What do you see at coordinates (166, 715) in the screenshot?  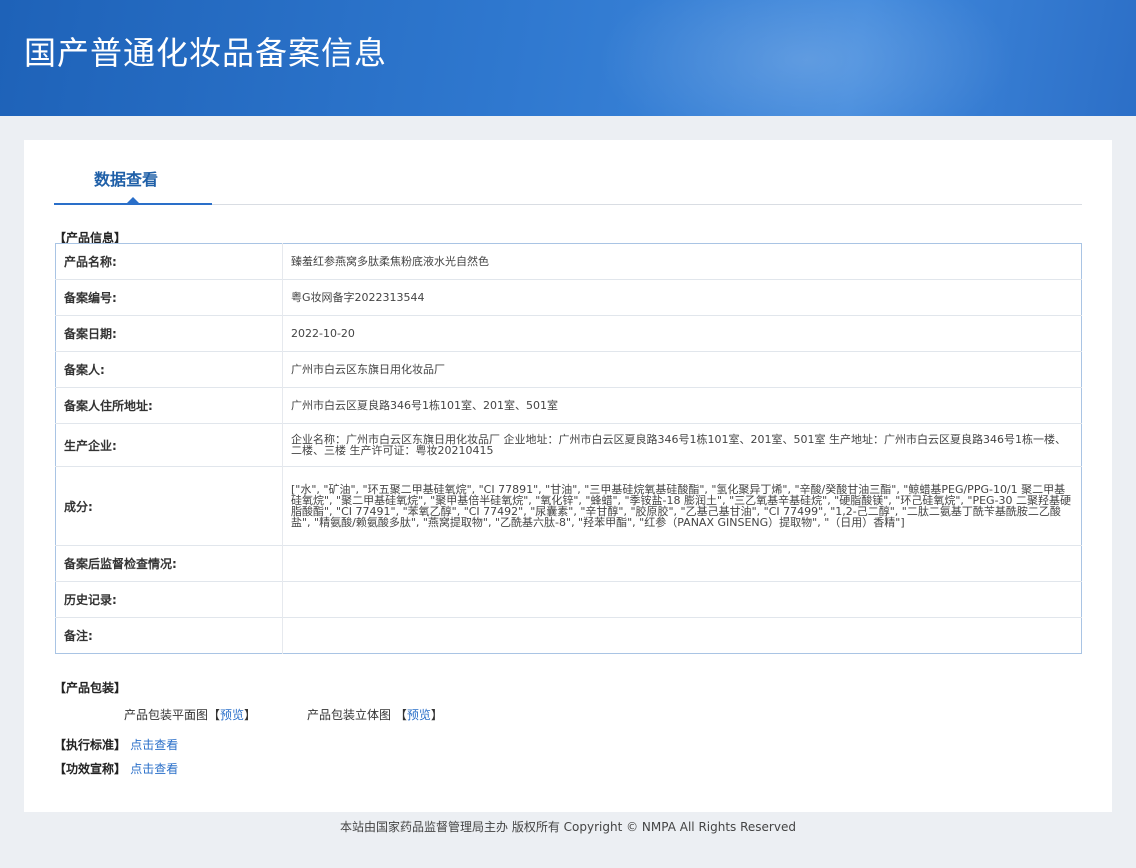 I see `packaging-flat-label: 产品包装平面图` at bounding box center [166, 715].